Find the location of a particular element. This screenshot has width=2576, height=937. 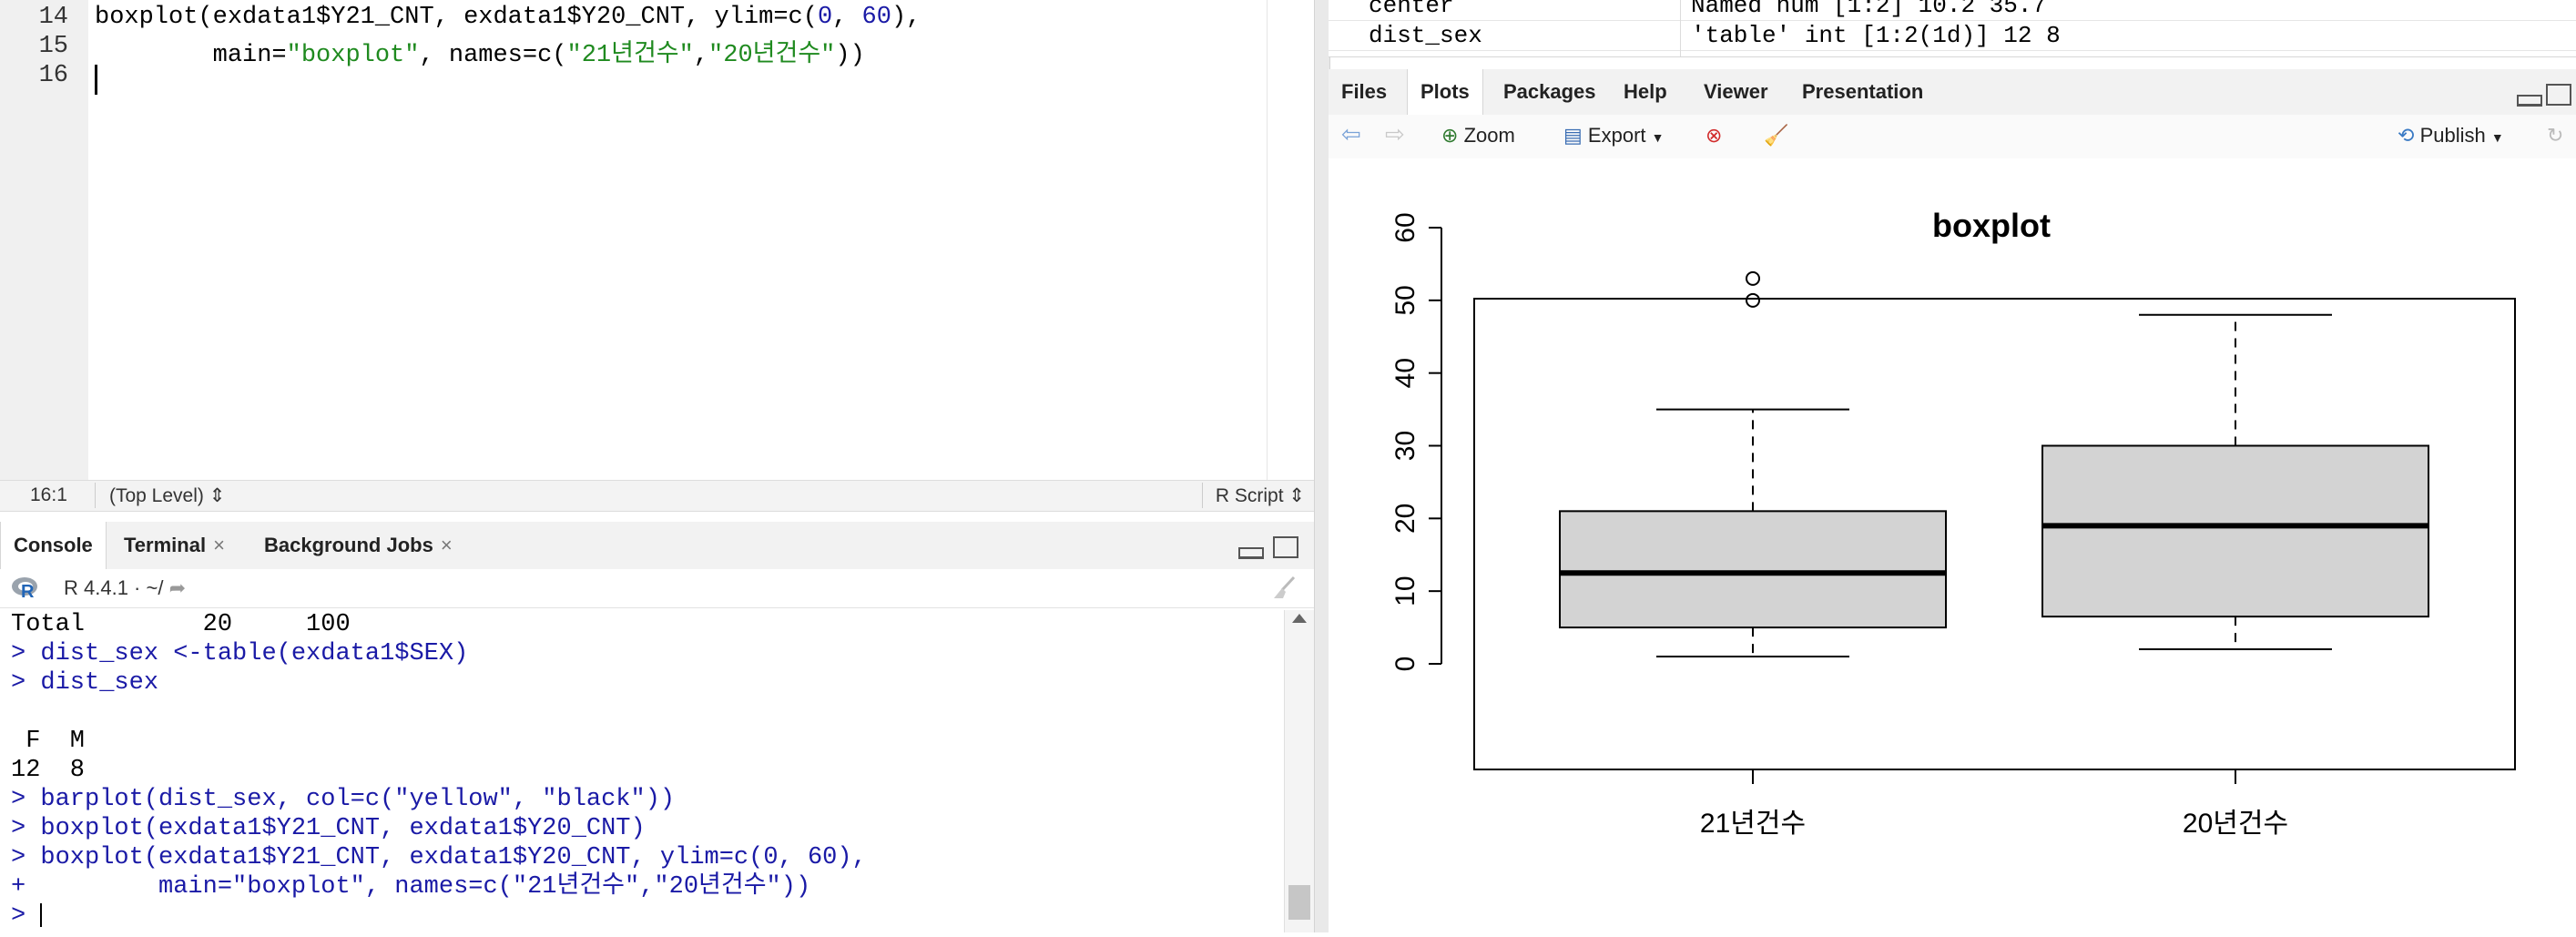

y-tick-label: 20 is located at coordinates (1405, 519).